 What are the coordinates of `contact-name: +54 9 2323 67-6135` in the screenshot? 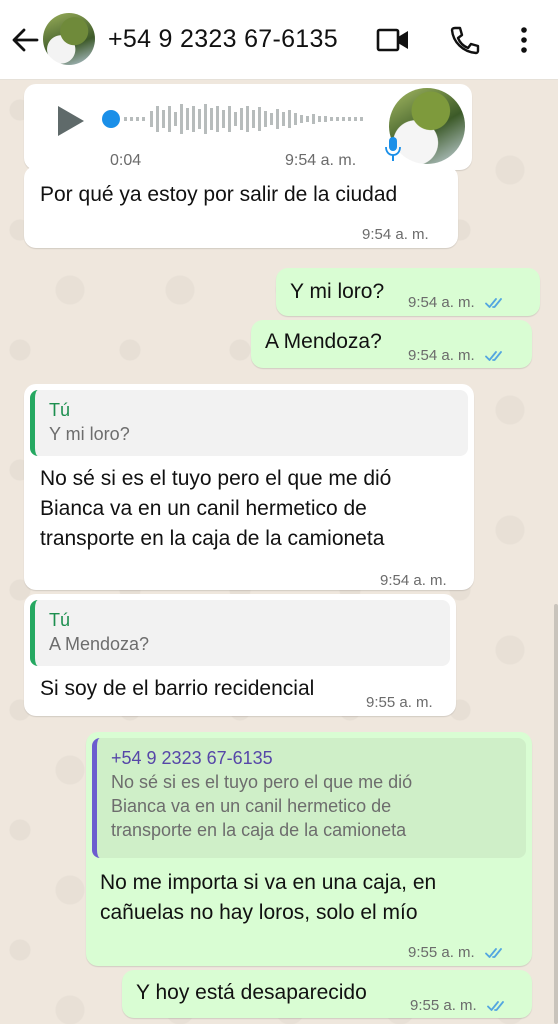 It's located at (223, 39).